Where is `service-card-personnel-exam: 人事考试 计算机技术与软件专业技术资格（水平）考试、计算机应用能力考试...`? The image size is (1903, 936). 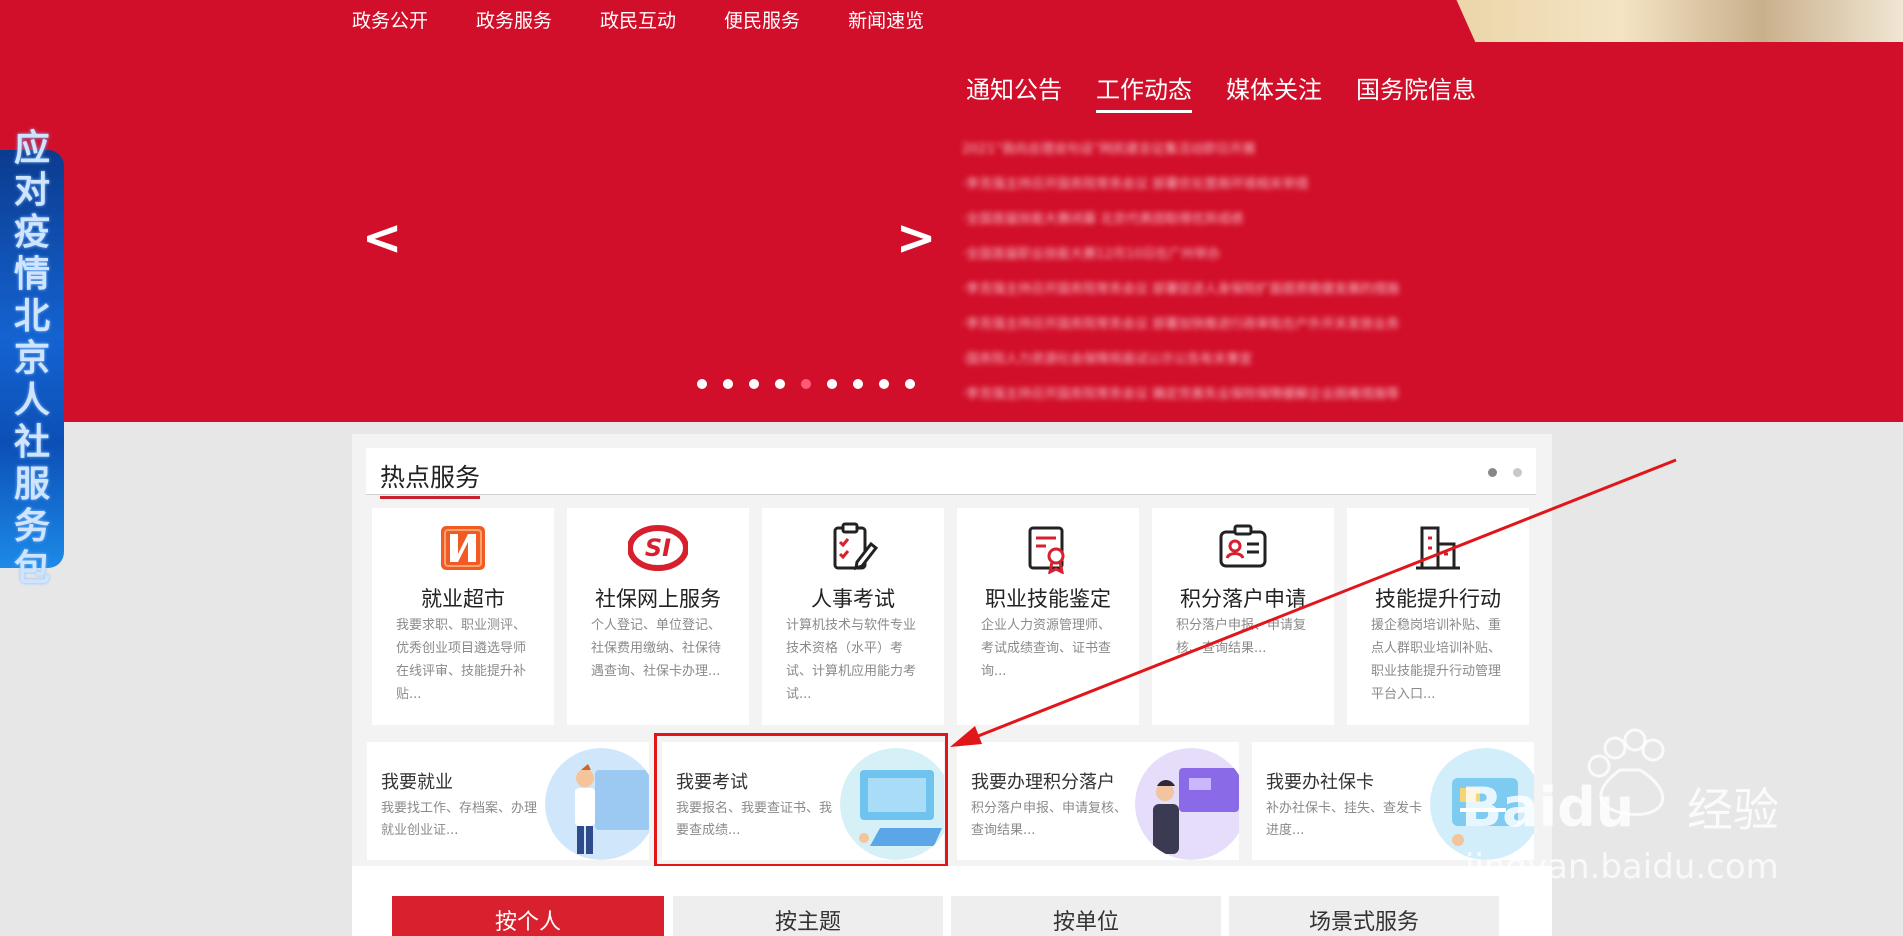 service-card-personnel-exam: 人事考试 计算机技术与软件专业技术资格（水平）考试、计算机应用能力考试... is located at coordinates (853, 616).